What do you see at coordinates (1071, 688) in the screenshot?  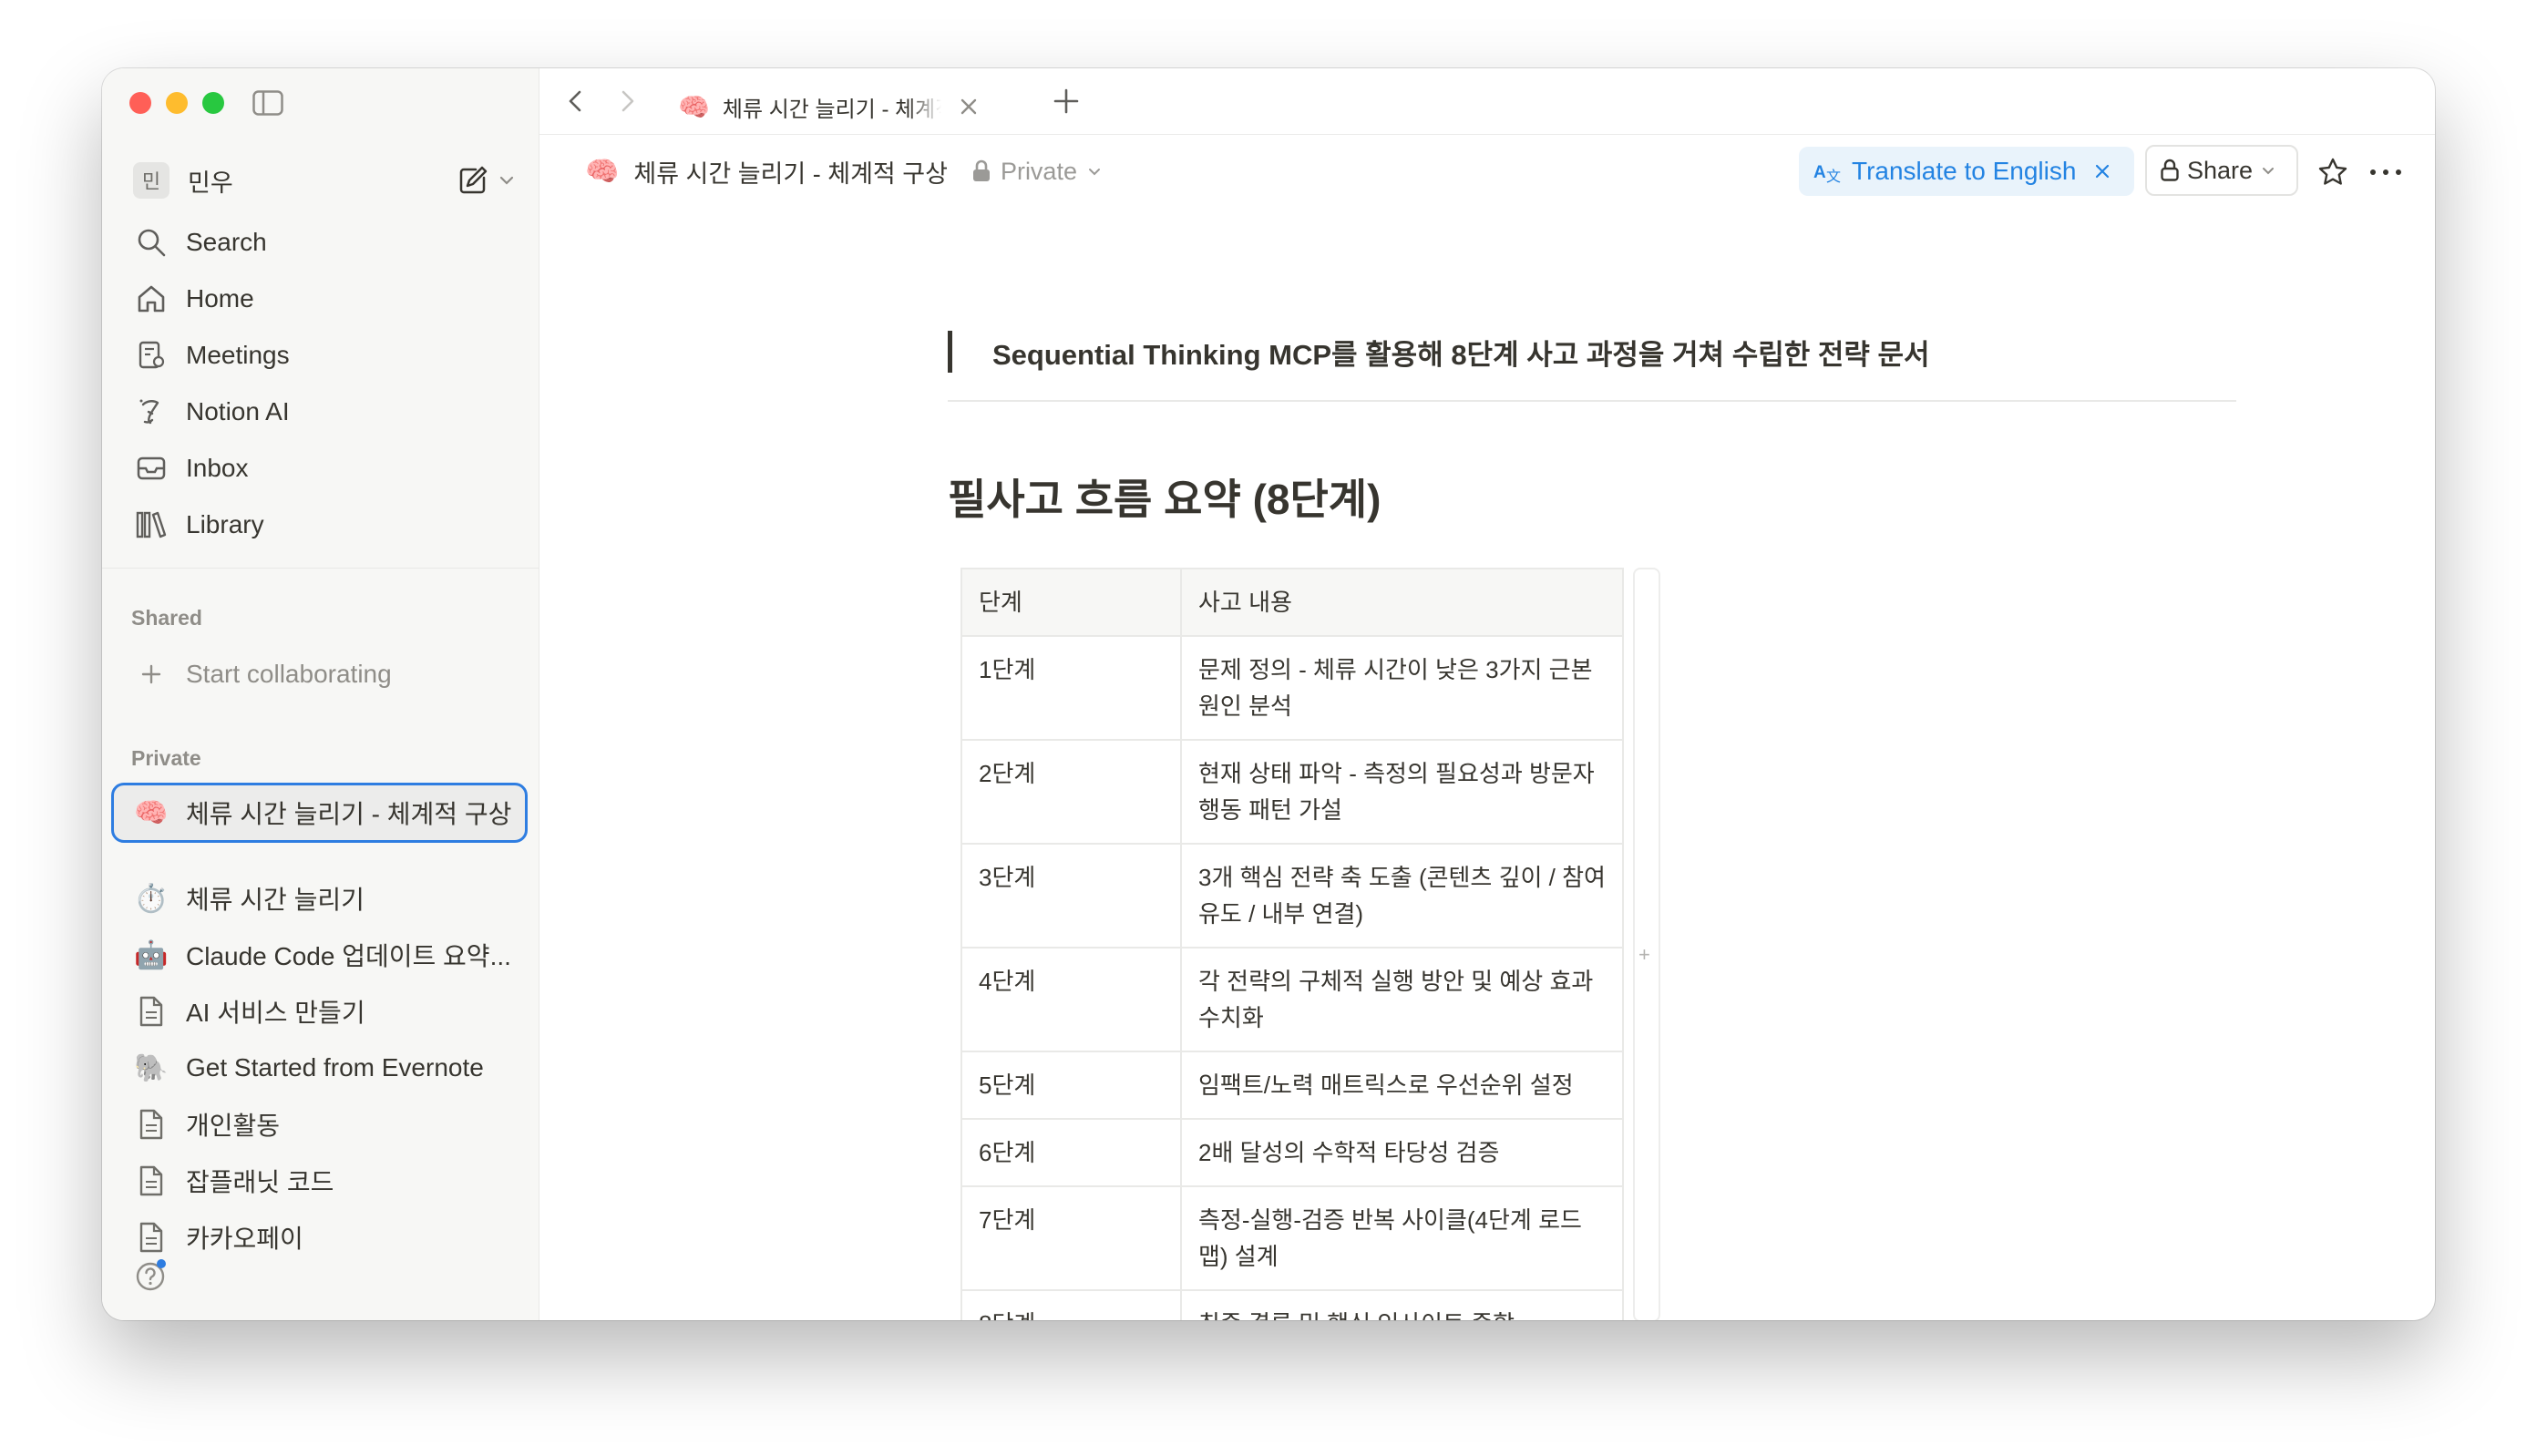 I see `table-cell: 1단계` at bounding box center [1071, 688].